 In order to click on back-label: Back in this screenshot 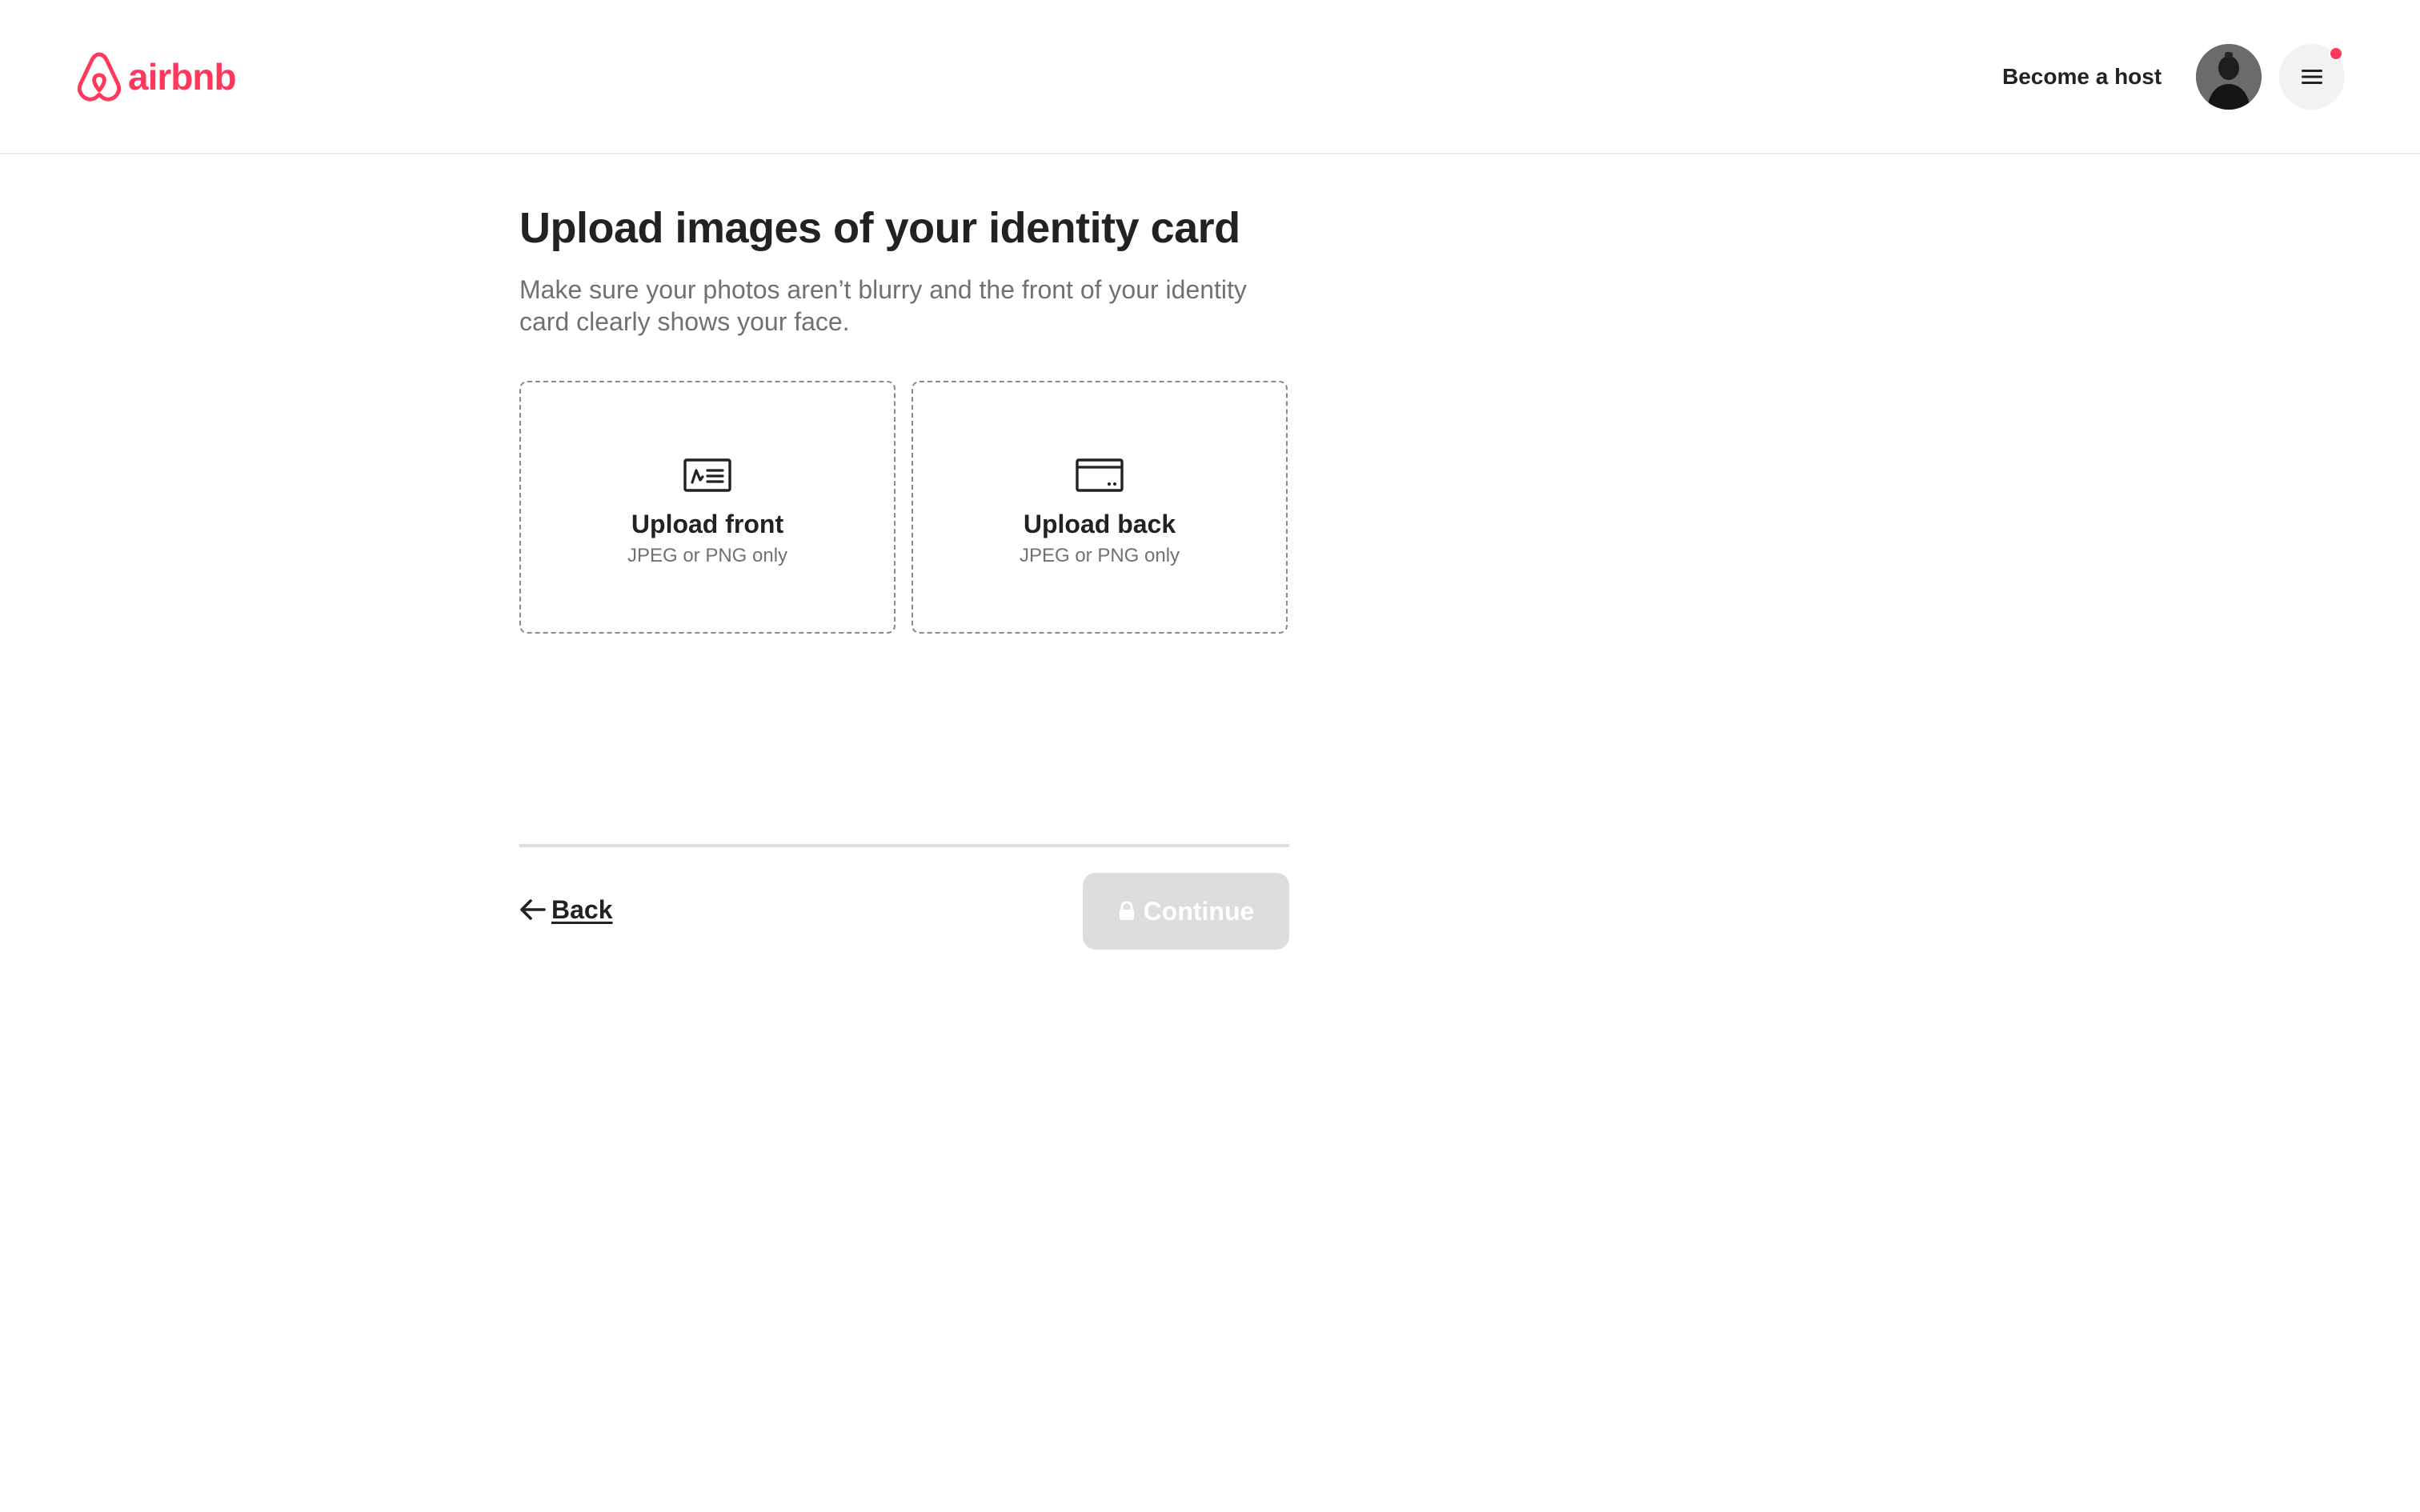, I will do `click(582, 909)`.